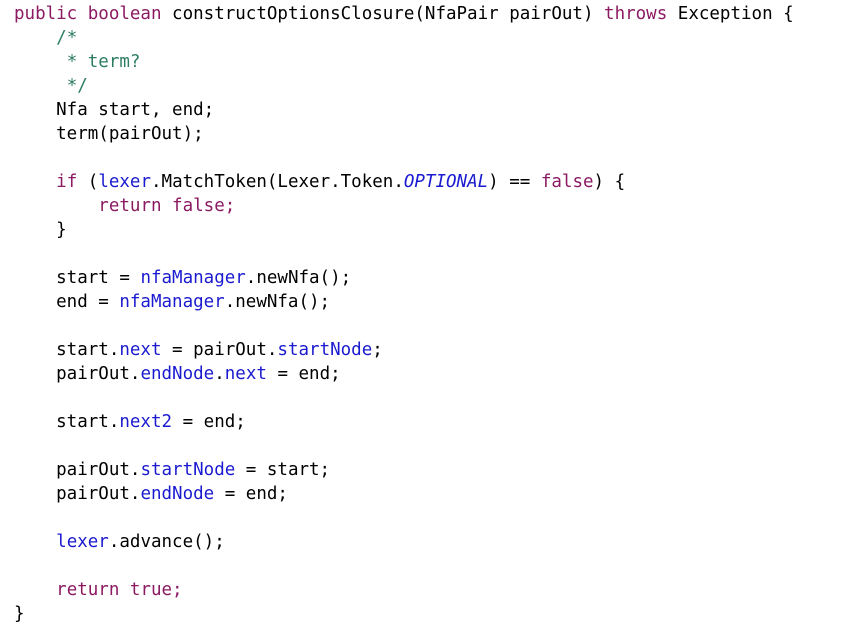 The image size is (865, 630). I want to click on code-line: */, so click(439, 86).